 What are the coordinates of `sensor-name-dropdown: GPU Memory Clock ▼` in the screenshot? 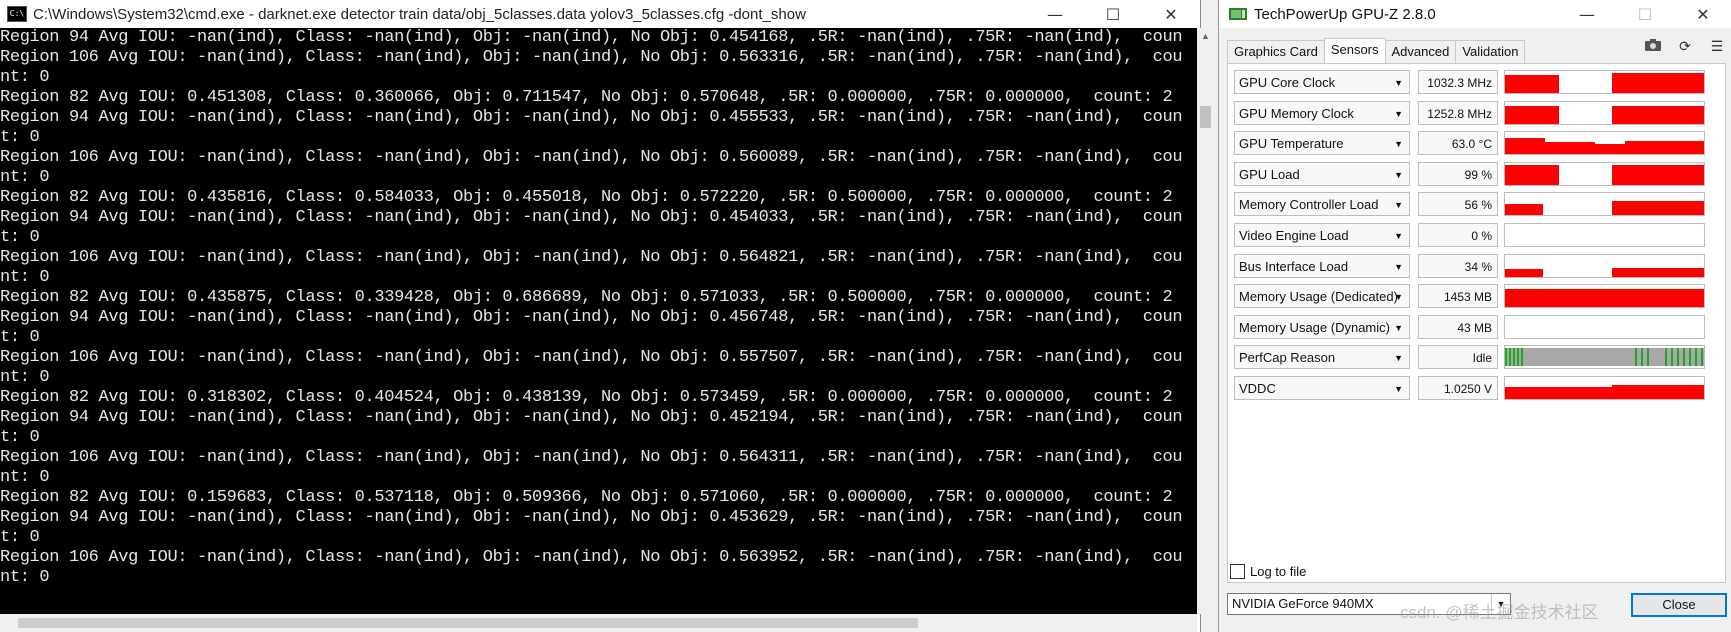 It's located at (1322, 112).